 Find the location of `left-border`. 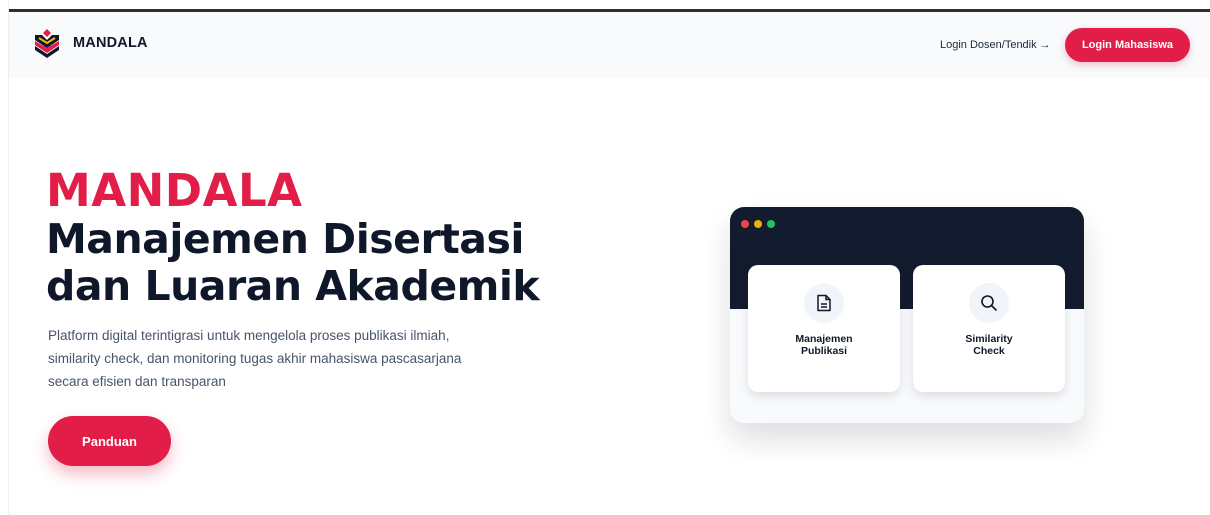

left-border is located at coordinates (4, 257).